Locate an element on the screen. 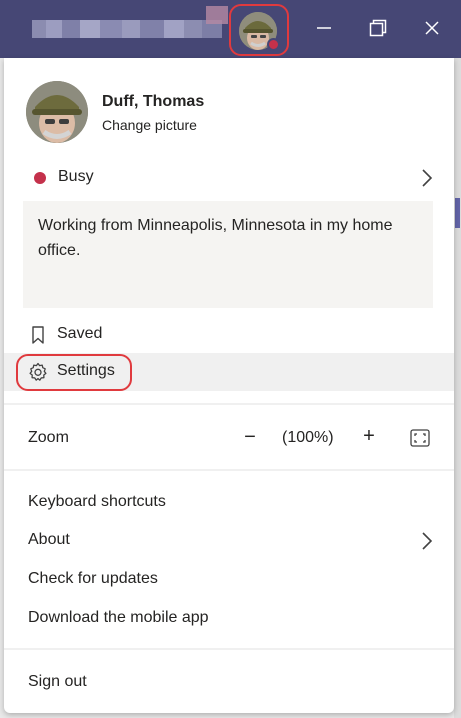 Image resolution: width=461 pixels, height=718 pixels. settings-menu-item: Settings is located at coordinates (229, 372).